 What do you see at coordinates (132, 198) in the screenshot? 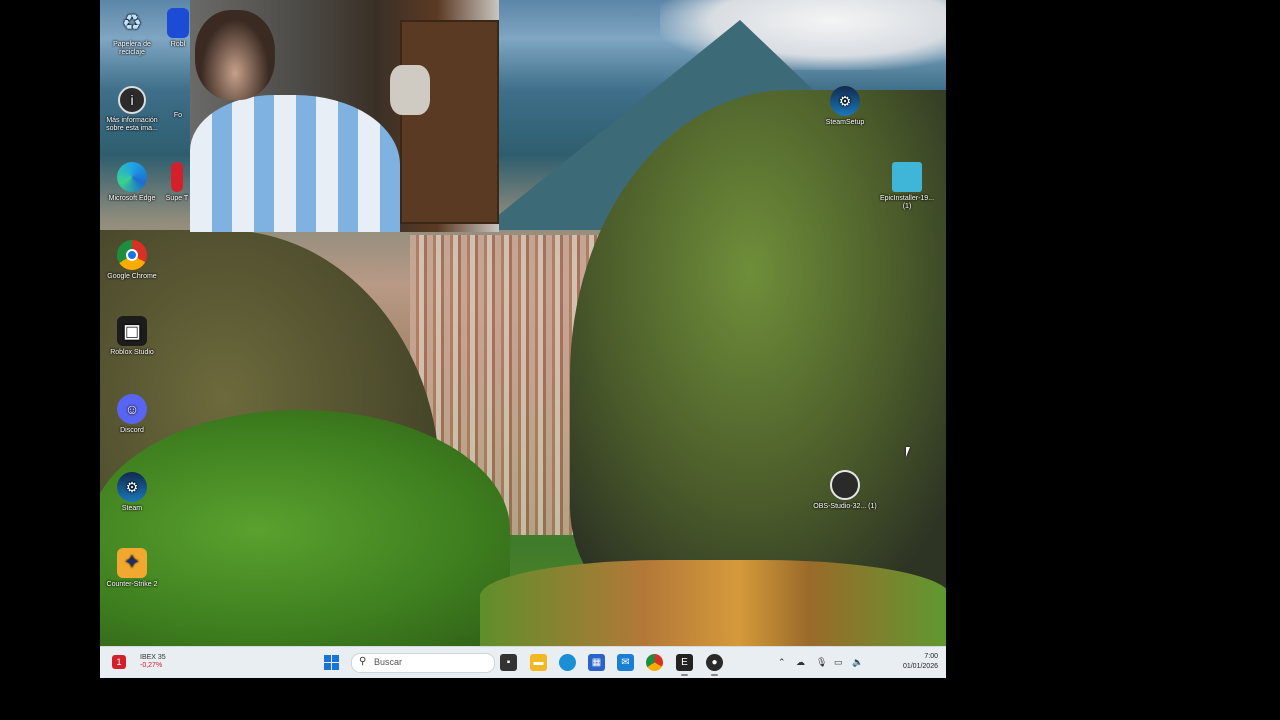
I see `desktop-icon-label: Microsoft Edge` at bounding box center [132, 198].